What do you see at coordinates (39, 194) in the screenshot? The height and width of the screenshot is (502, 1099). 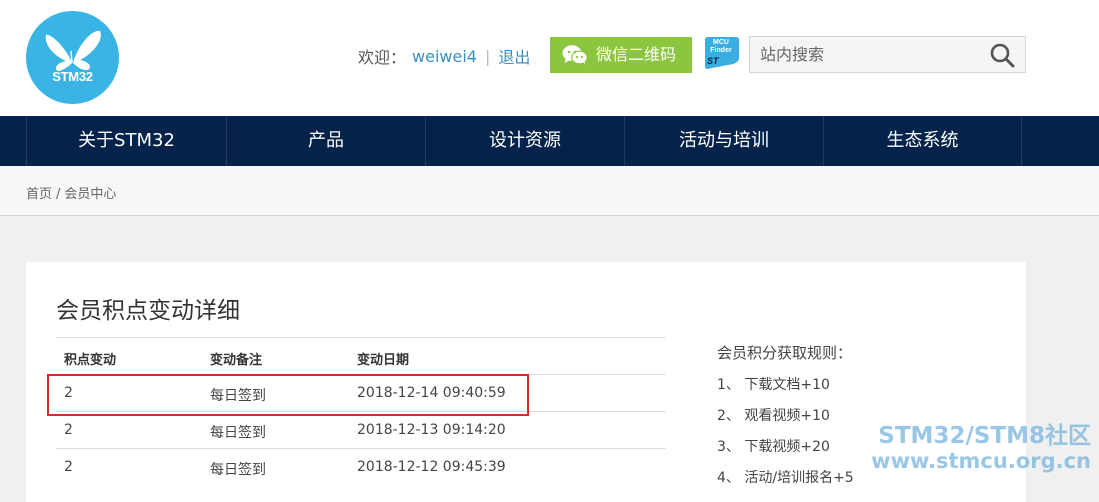 I see `breadcrumb-home: 首页` at bounding box center [39, 194].